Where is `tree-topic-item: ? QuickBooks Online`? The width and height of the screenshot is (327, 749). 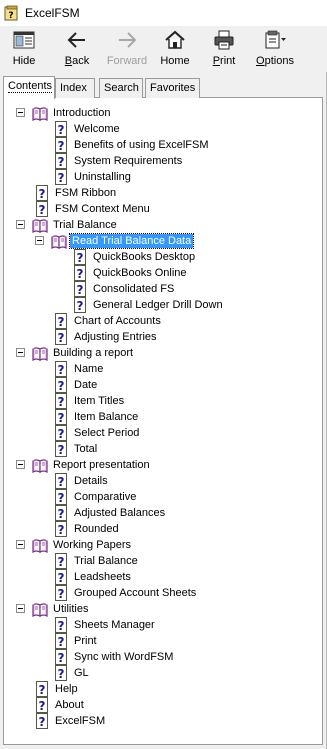 tree-topic-item: ? QuickBooks Online is located at coordinates (131, 273).